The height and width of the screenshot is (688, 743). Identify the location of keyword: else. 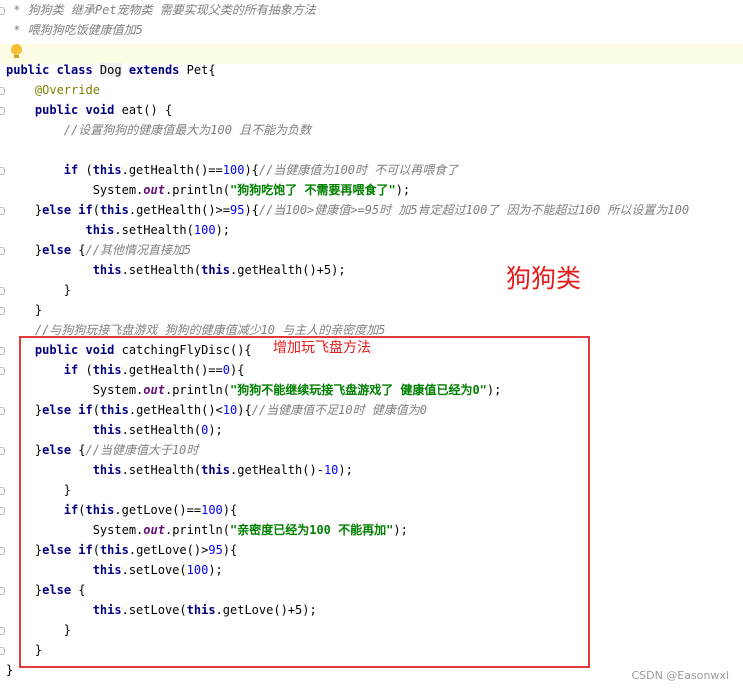
(57, 250).